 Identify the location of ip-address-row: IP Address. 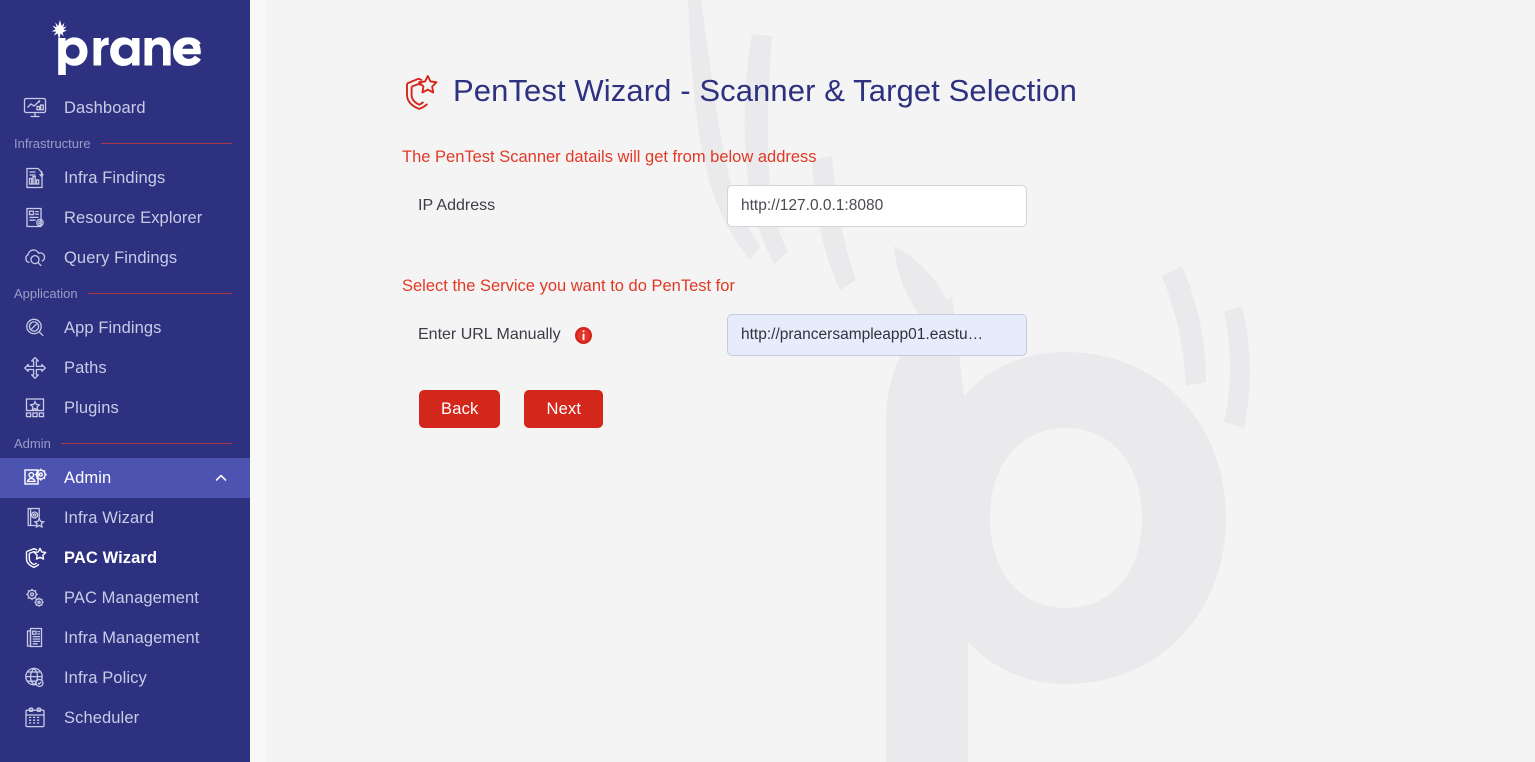
(968, 206).